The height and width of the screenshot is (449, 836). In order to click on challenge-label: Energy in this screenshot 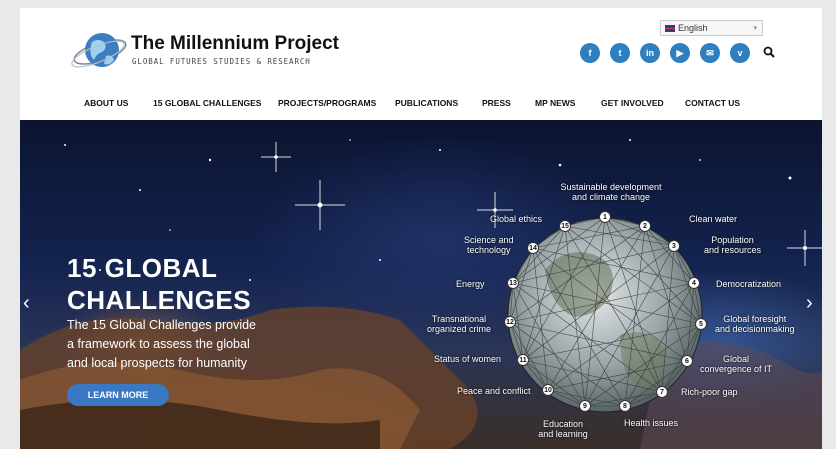, I will do `click(470, 284)`.